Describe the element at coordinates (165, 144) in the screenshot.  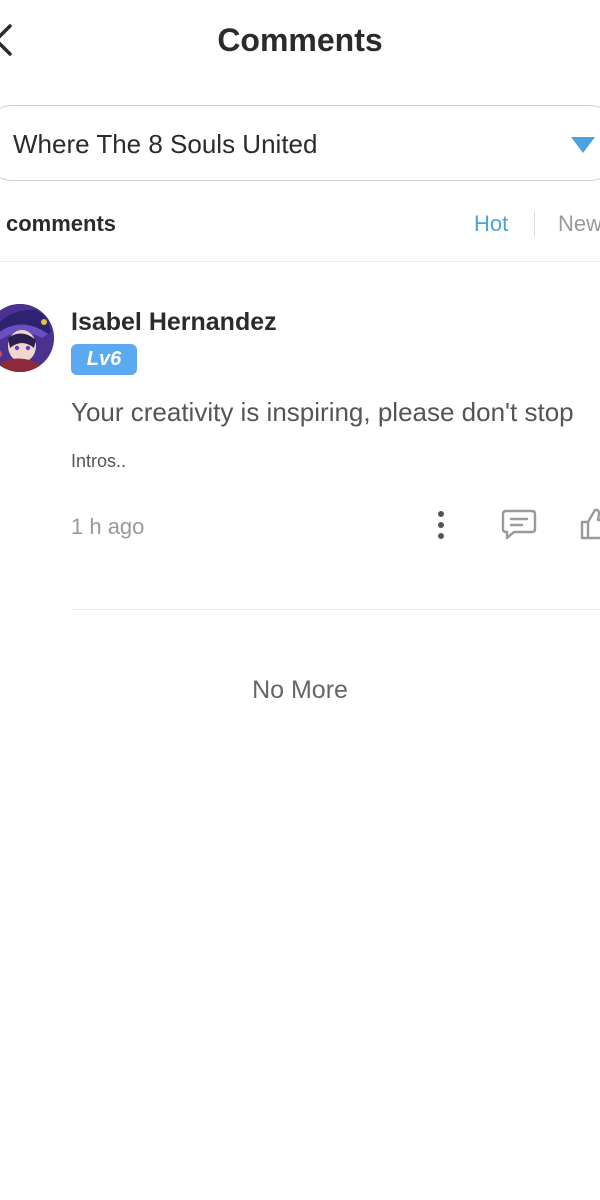
I see `chapter-select-value: Where The 8 Souls United` at that location.